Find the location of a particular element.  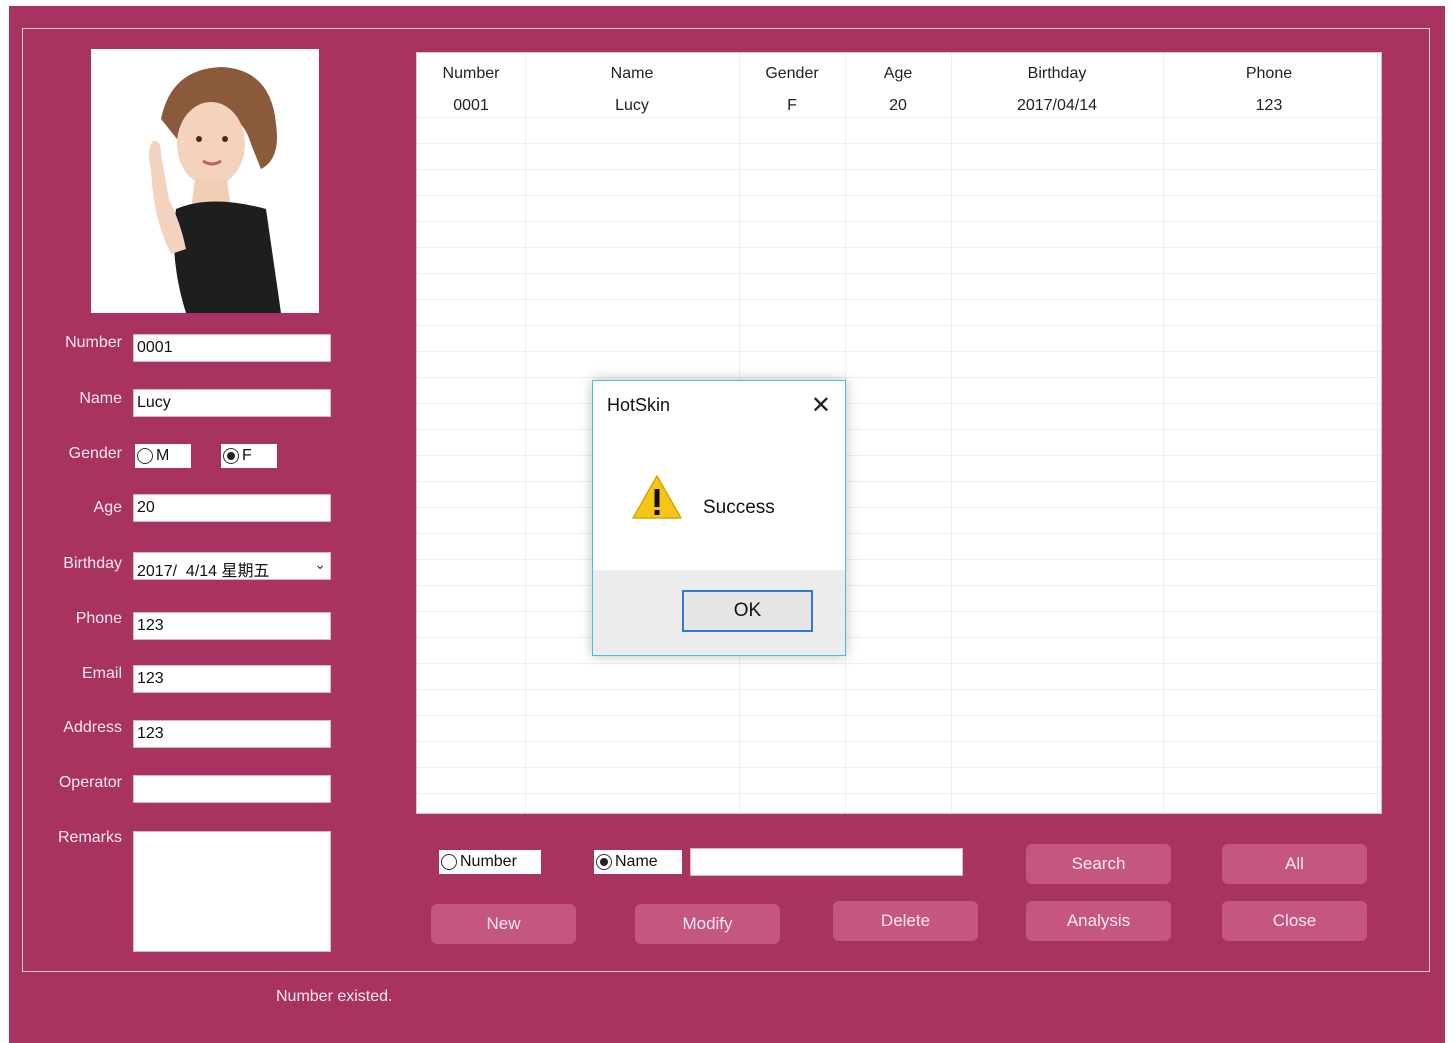

column-header-birthday: Birthday is located at coordinates (1057, 74).